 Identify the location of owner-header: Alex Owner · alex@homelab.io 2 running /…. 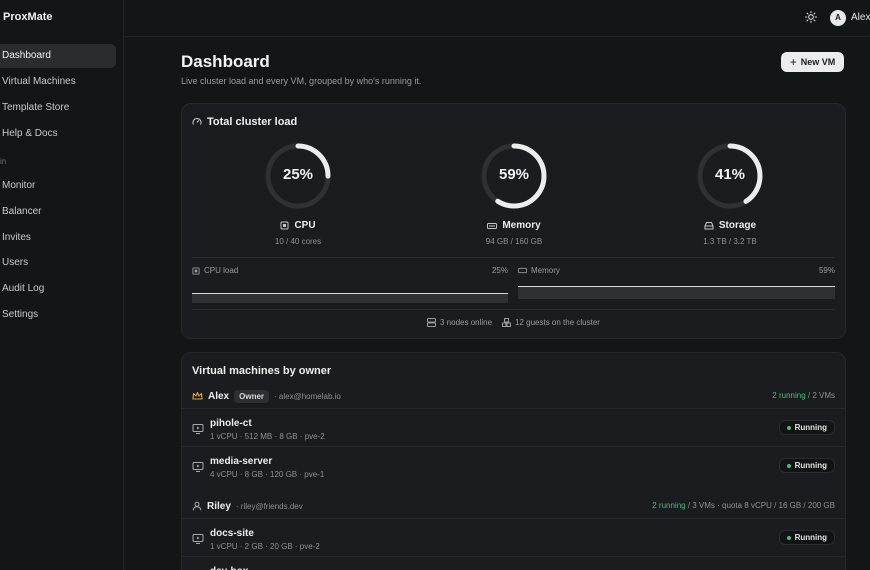
(513, 396).